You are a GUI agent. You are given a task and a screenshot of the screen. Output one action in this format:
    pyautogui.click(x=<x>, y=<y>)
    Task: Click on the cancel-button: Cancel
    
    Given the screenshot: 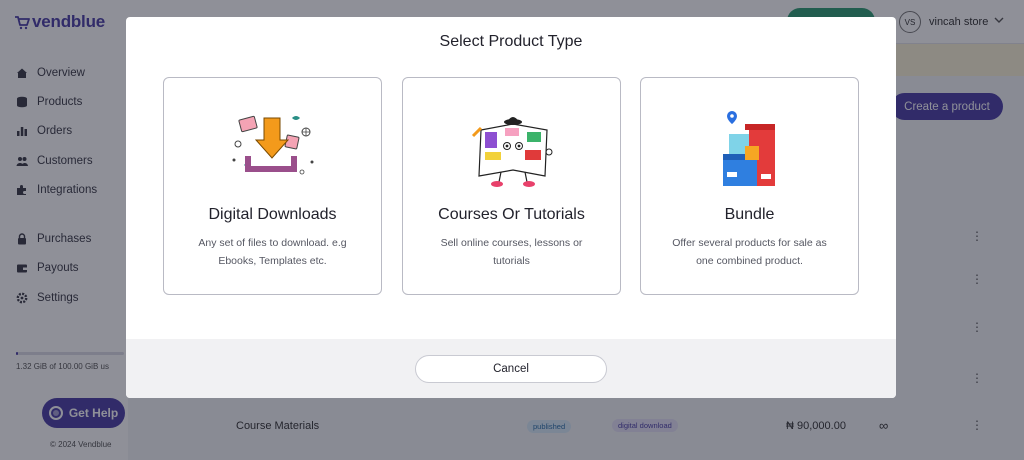 What is the action you would take?
    pyautogui.click(x=511, y=369)
    